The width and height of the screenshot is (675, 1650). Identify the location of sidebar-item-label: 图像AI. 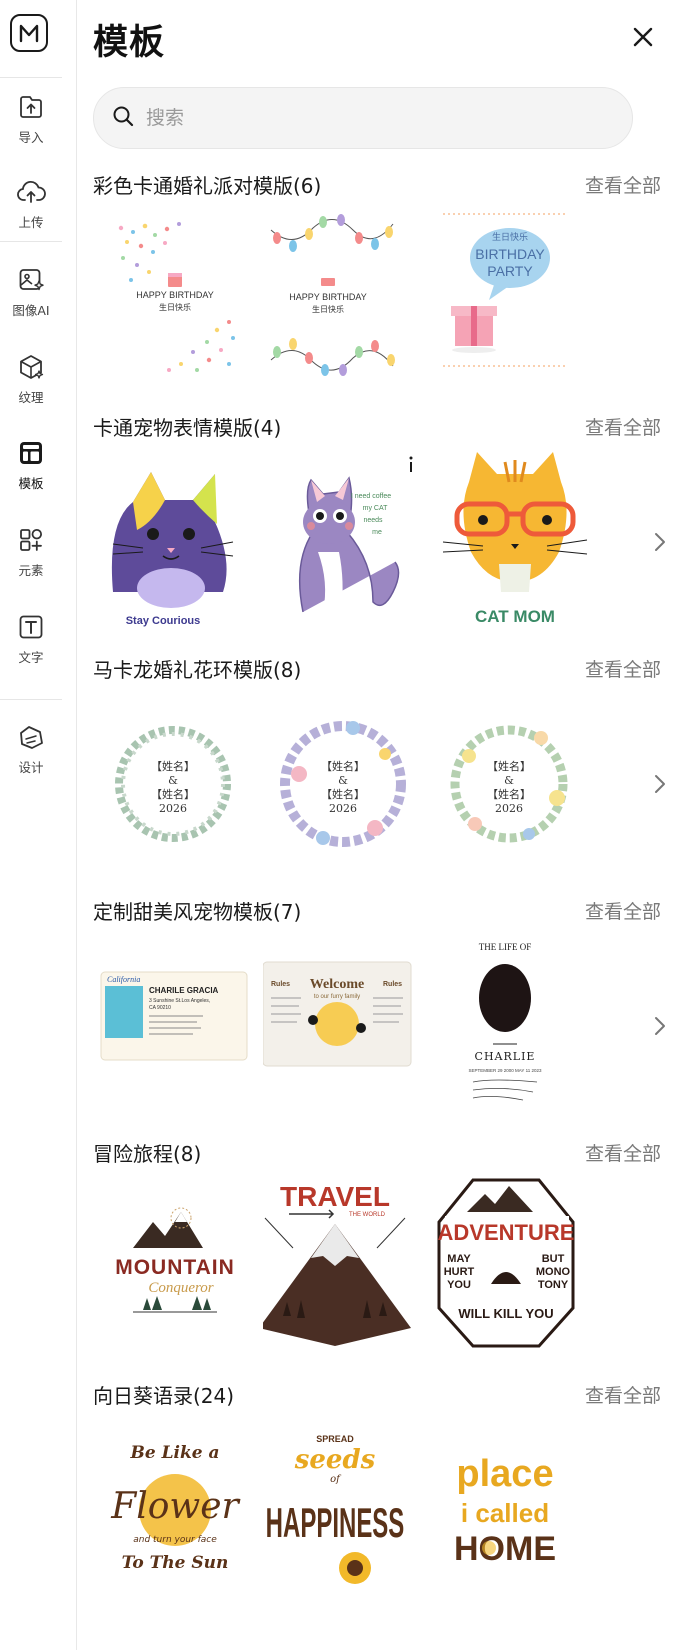
(31, 310).